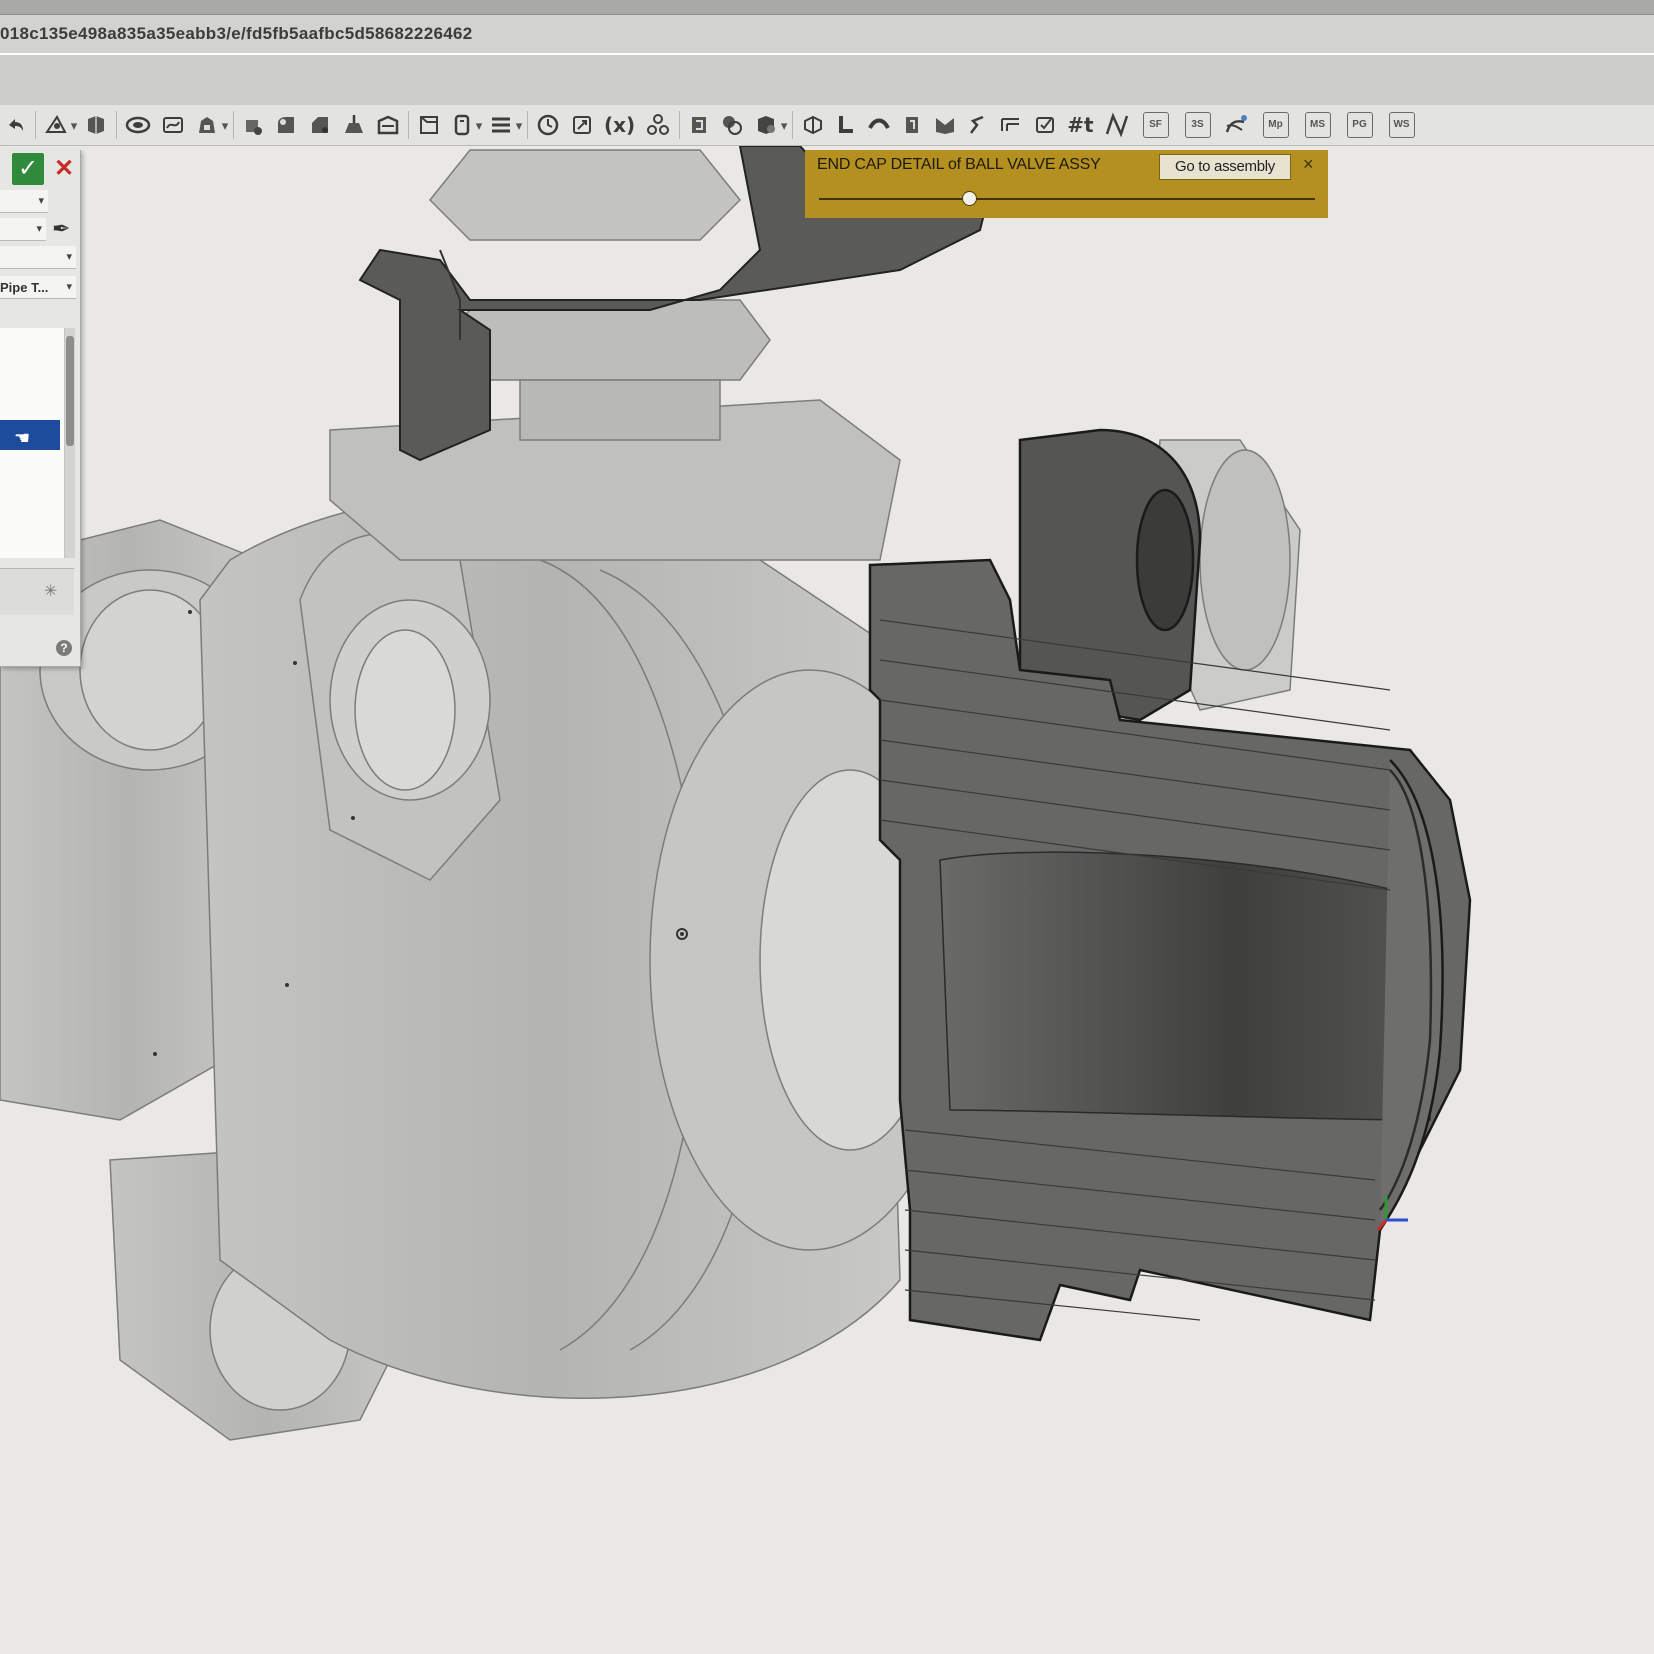  I want to click on scrollbar-thumb, so click(70, 391).